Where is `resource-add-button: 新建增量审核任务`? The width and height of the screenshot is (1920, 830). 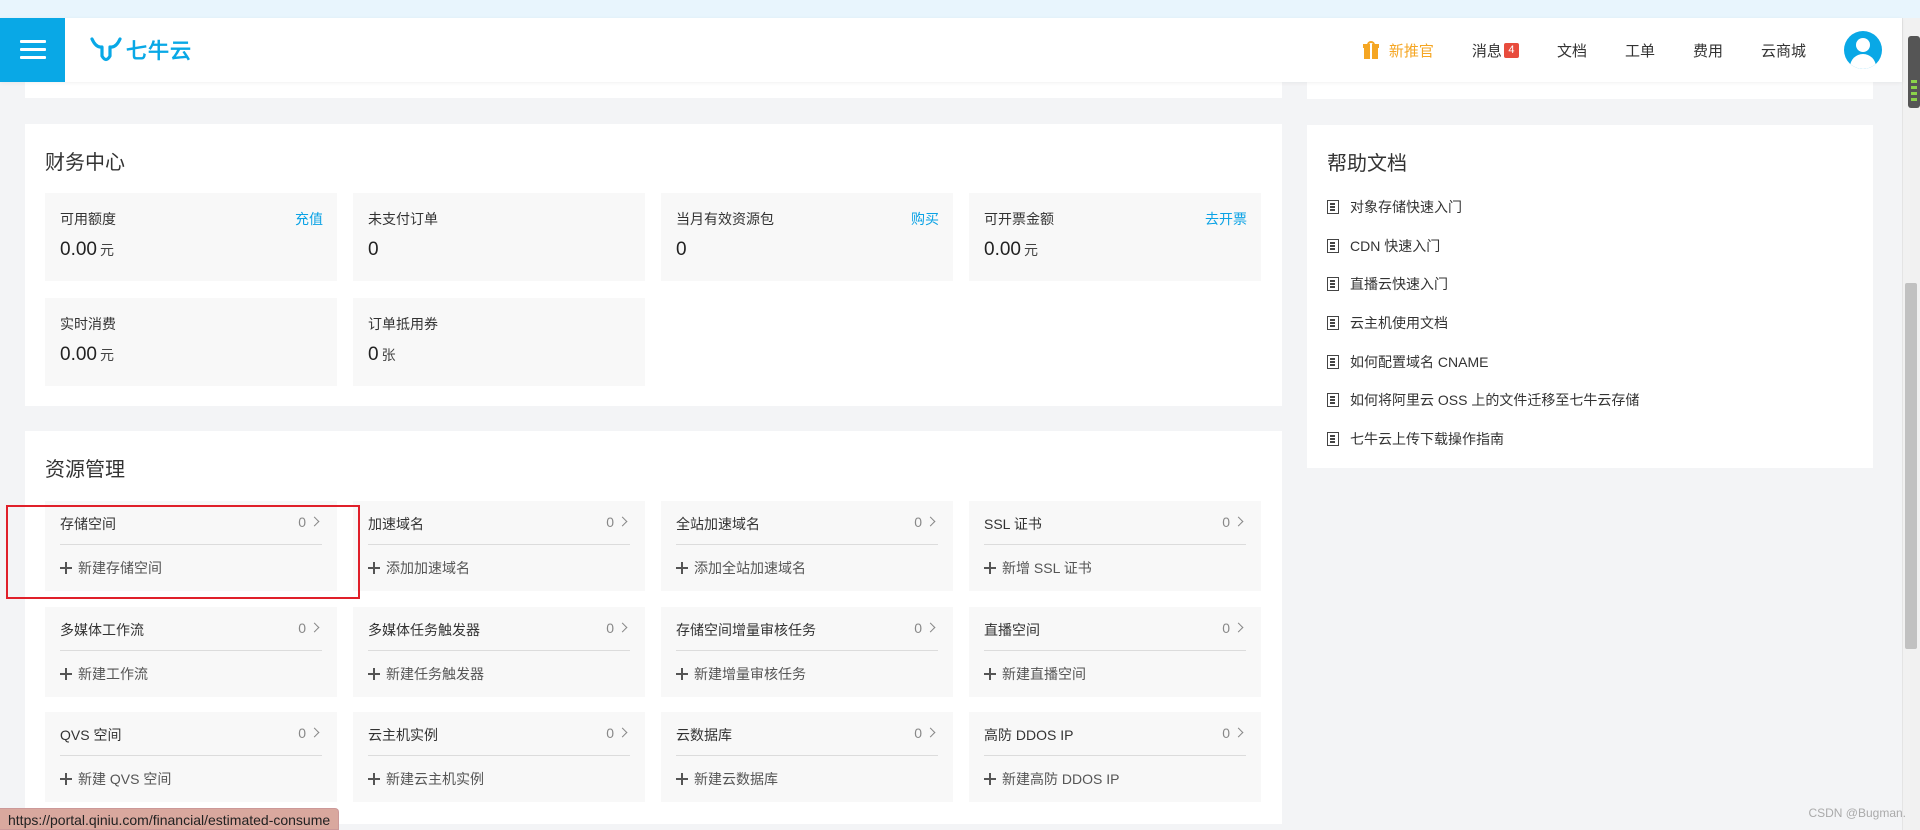 resource-add-button: 新建增量审核任务 is located at coordinates (741, 674).